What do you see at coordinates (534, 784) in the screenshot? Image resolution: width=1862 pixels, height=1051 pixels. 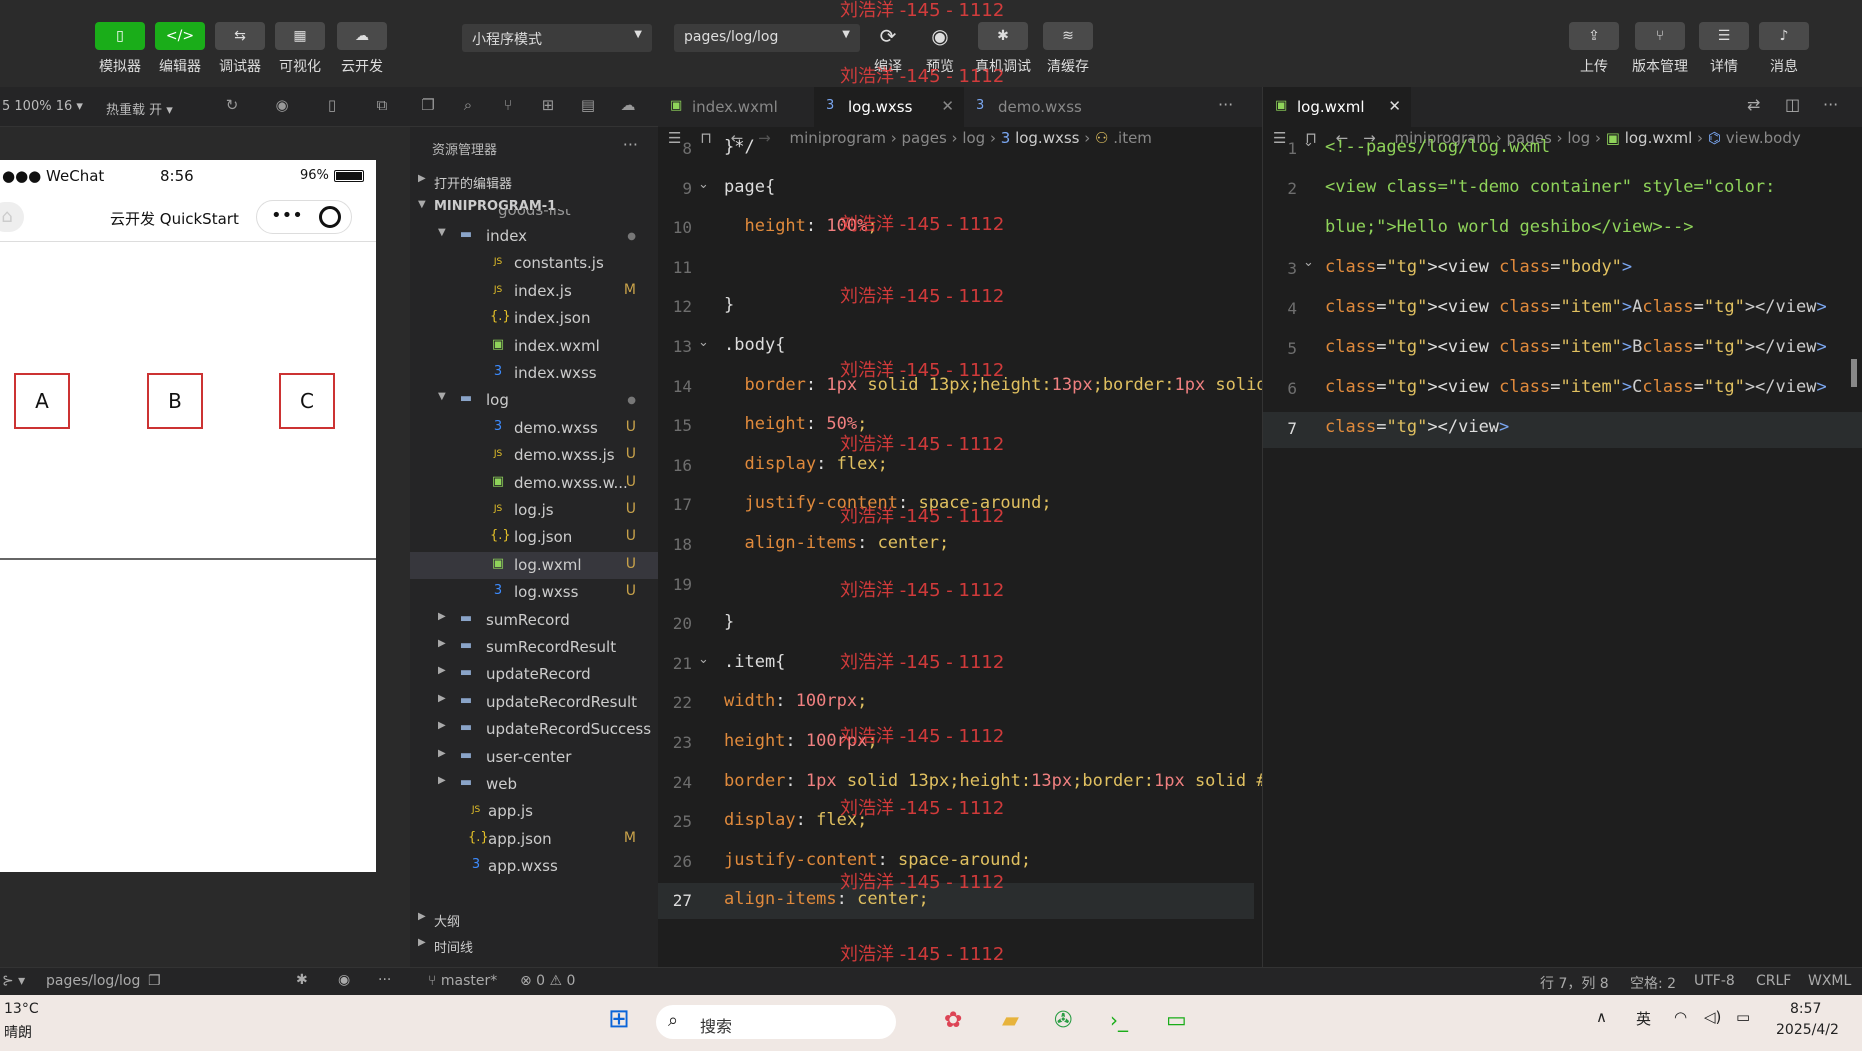 I see `tree-item: ▶ ▬ web` at bounding box center [534, 784].